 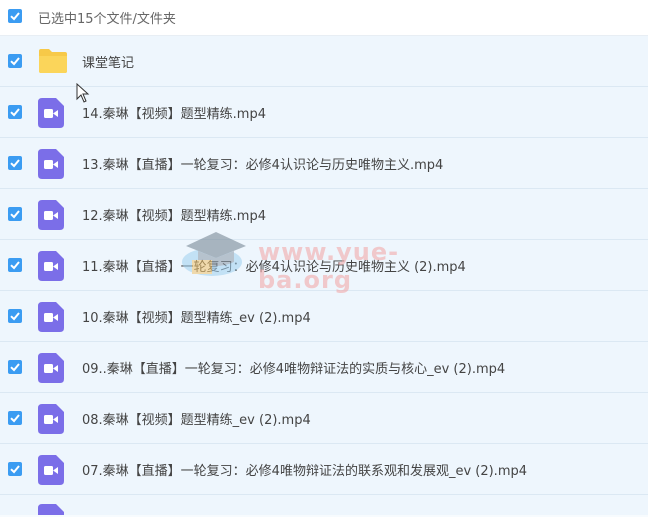 I want to click on file-name: 13.秦琳【直播】一轮复习：必修4认识论与历史唯物主义.mp4, so click(x=262, y=163).